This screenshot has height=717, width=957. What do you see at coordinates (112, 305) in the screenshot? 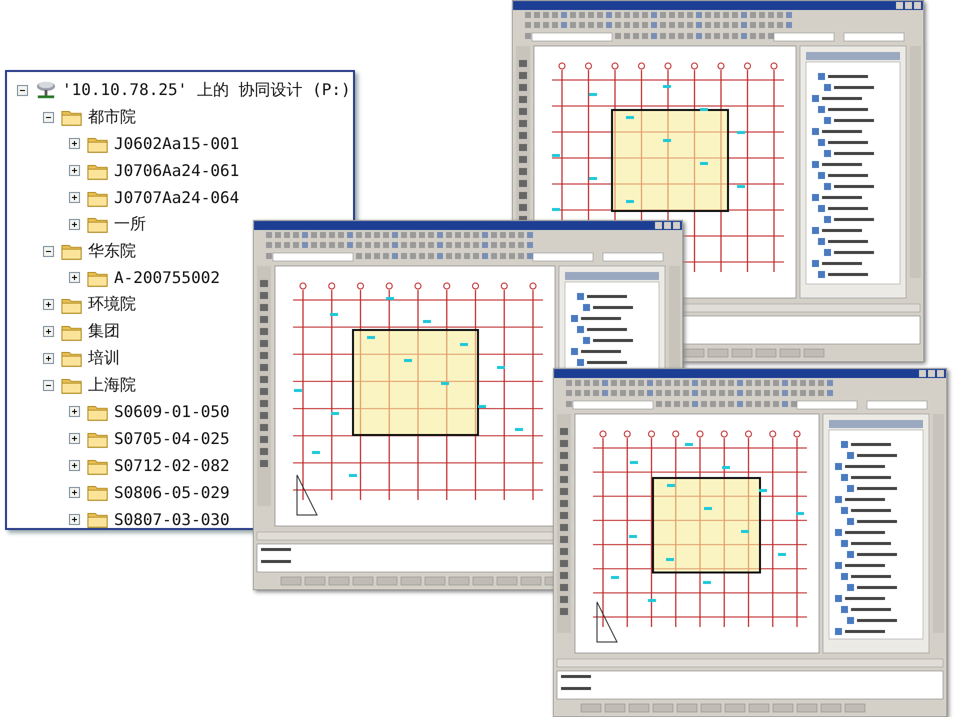
I see `tree-item-label: 环境院` at bounding box center [112, 305].